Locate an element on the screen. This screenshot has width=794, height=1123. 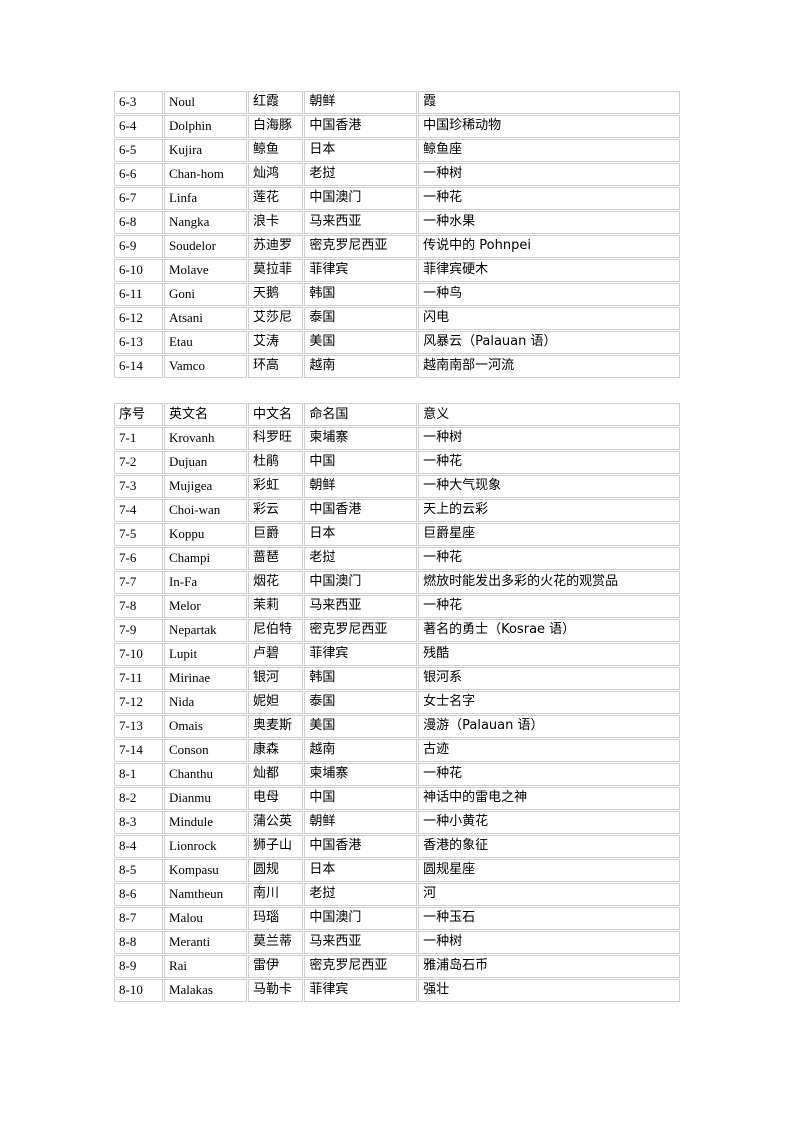
cell-meaning: 鲸鱼座 is located at coordinates (549, 150).